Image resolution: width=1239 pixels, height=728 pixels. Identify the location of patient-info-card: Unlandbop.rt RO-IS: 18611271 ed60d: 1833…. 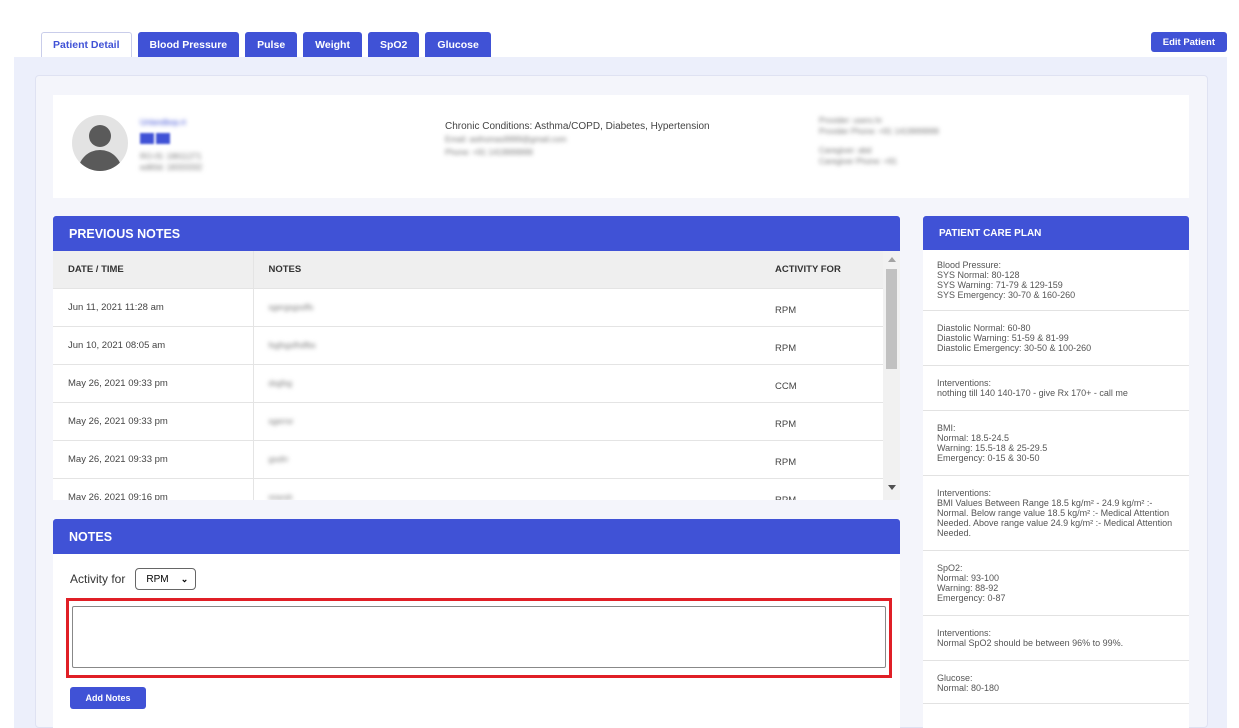
(621, 146).